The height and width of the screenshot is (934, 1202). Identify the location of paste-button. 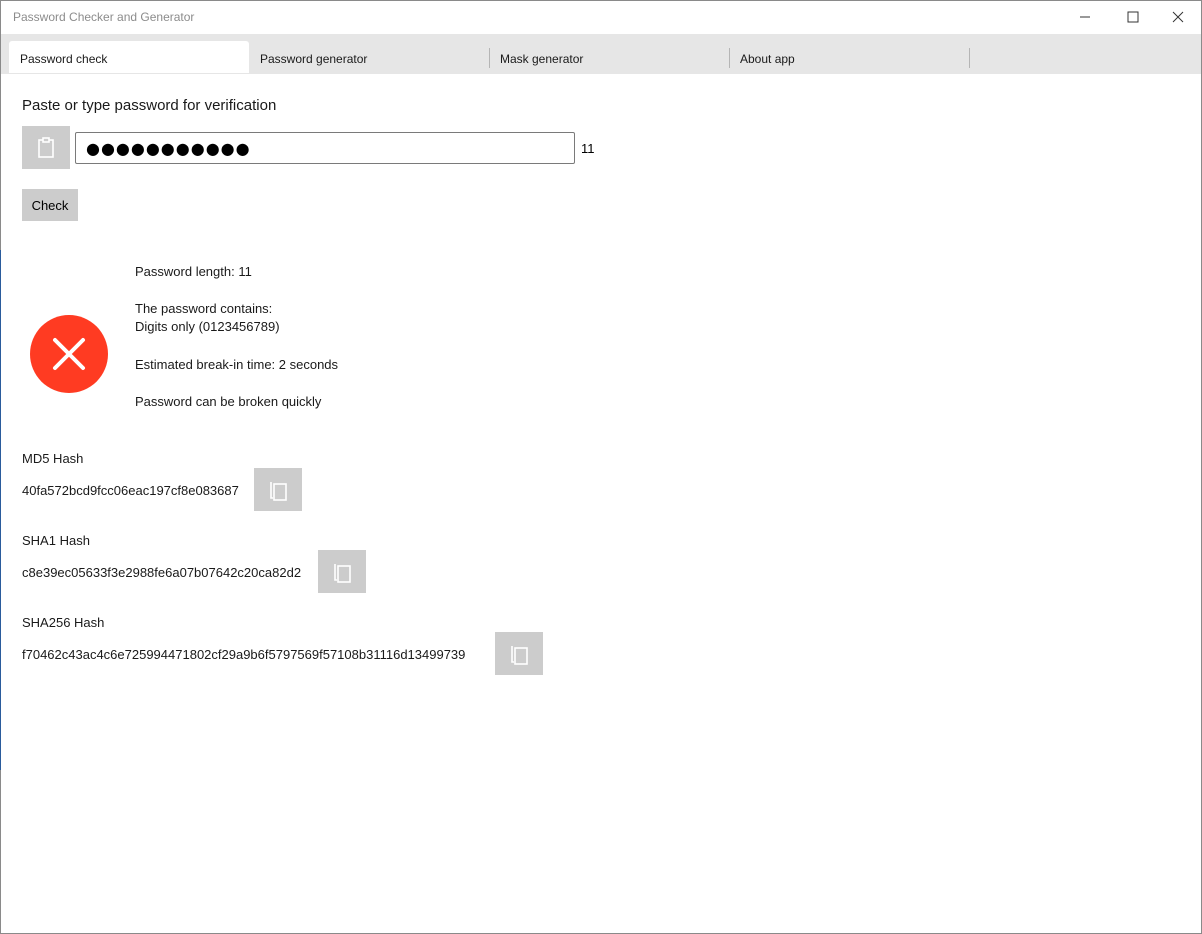
(46, 147).